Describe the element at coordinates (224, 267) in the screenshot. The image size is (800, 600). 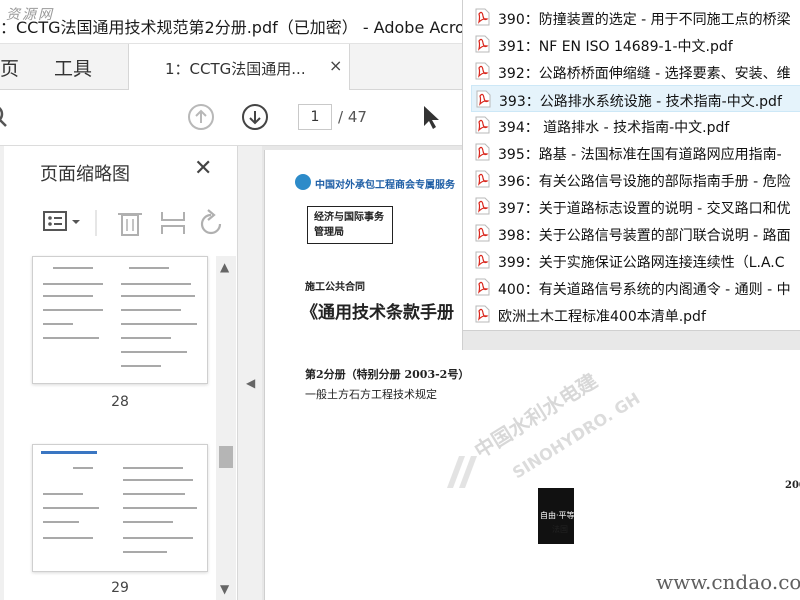
I see `scroll-up-icon: ▲` at that location.